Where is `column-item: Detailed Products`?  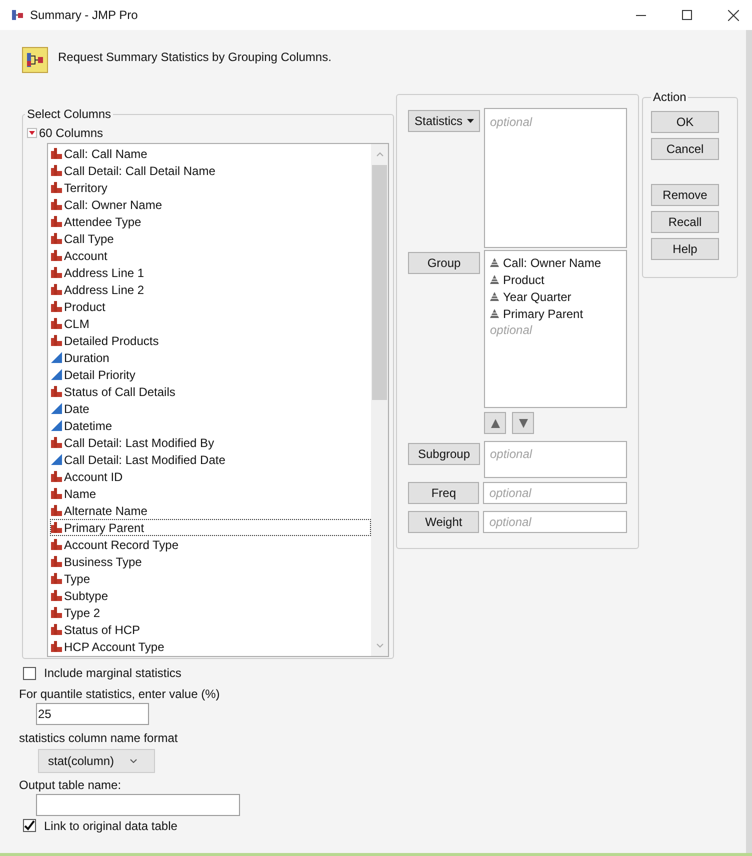 column-item: Detailed Products is located at coordinates (210, 340).